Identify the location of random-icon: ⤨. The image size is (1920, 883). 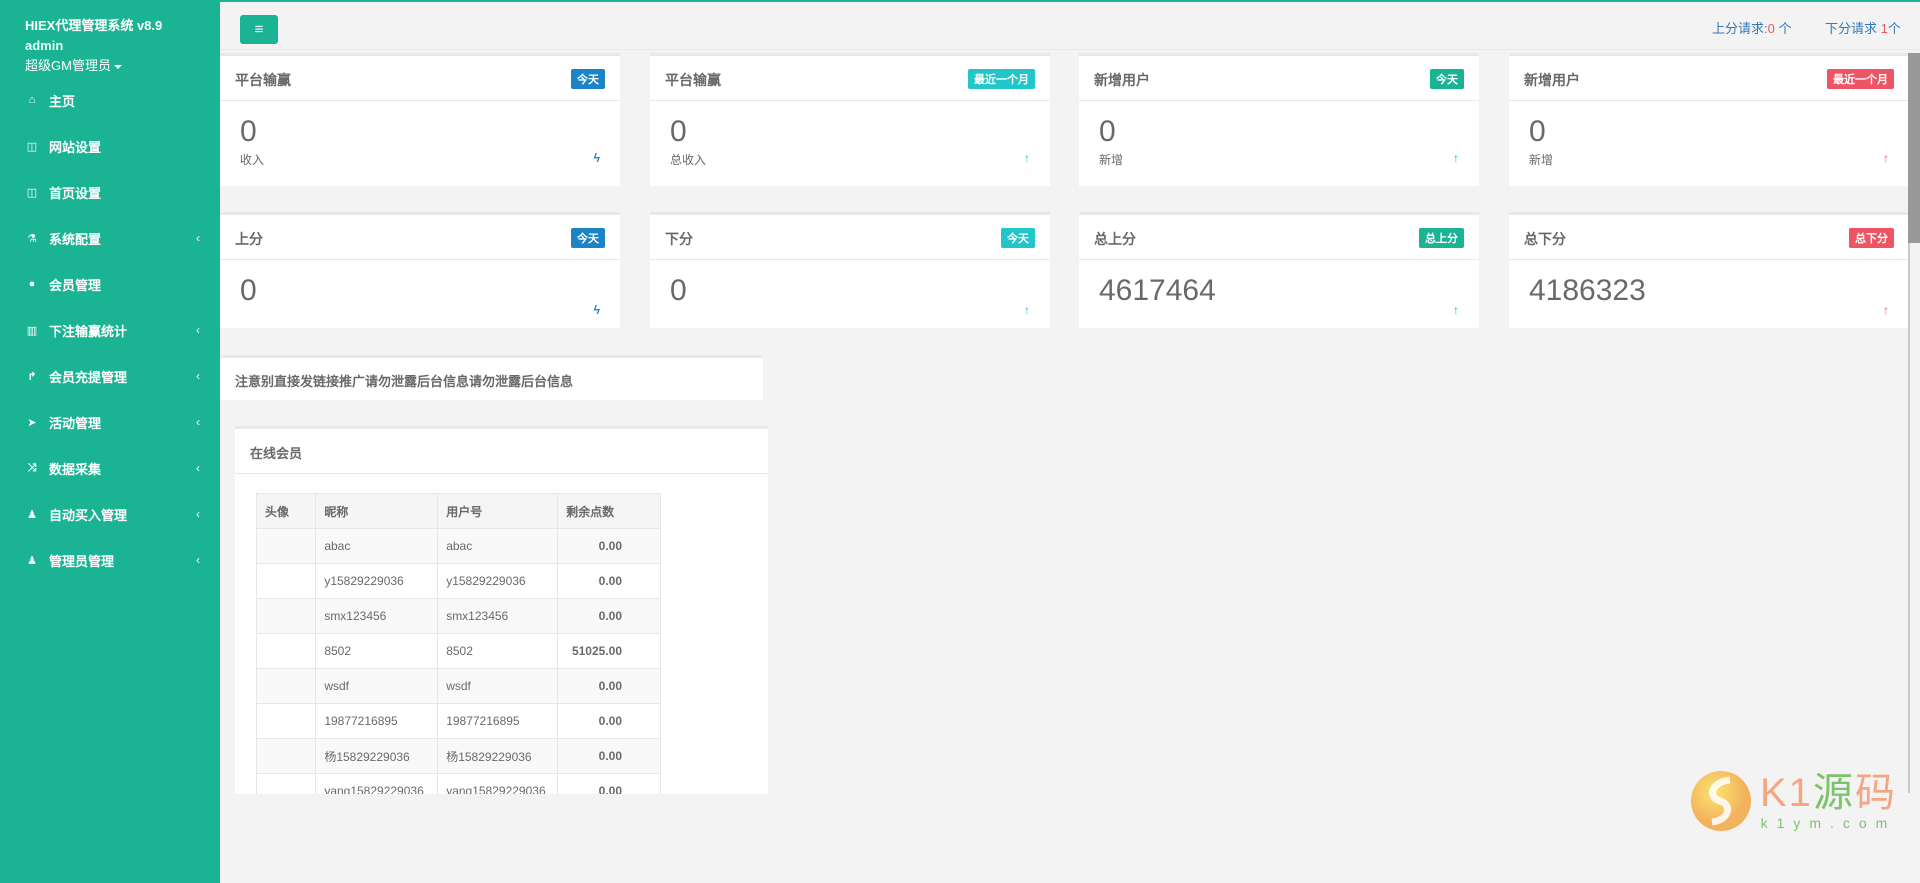
(32, 467).